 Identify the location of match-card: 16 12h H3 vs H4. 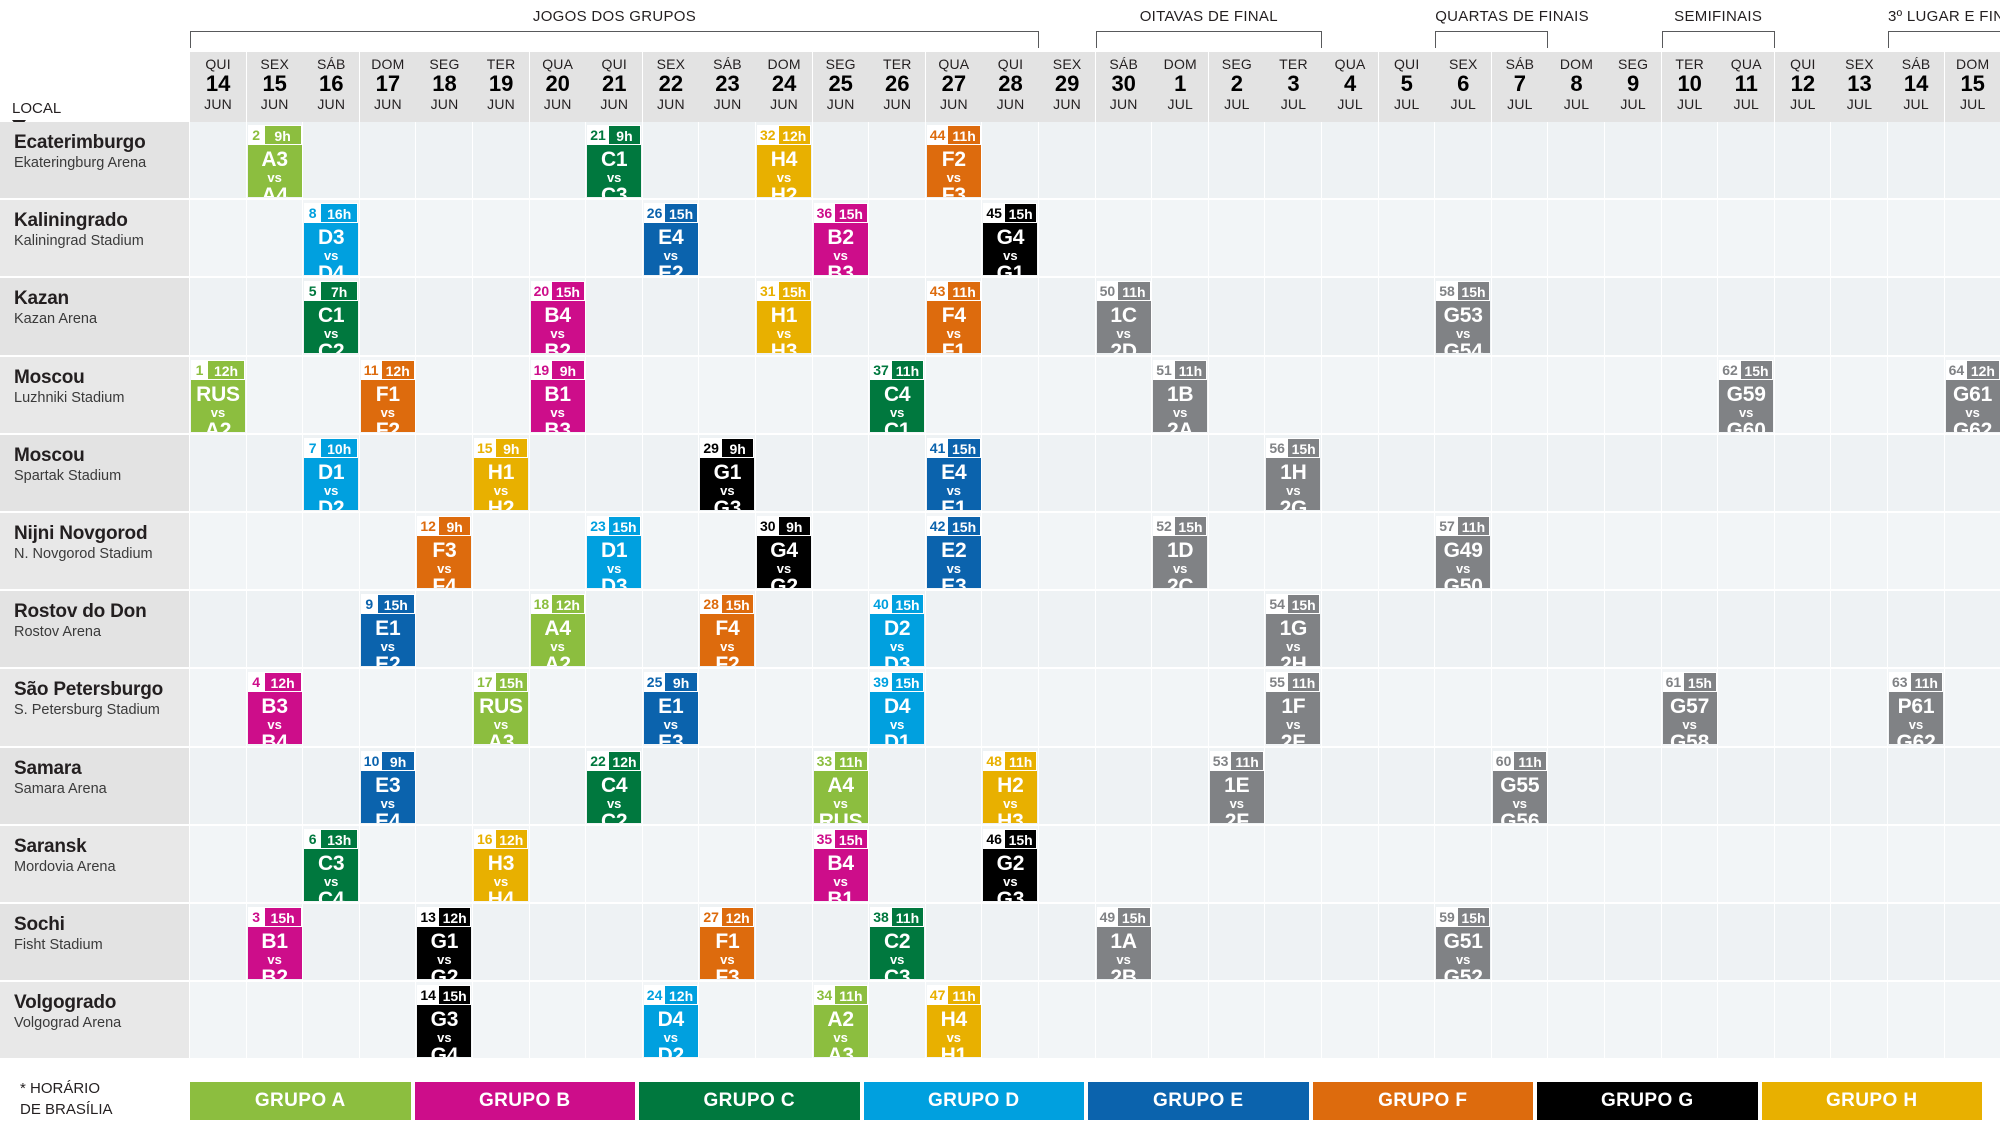
(501, 864).